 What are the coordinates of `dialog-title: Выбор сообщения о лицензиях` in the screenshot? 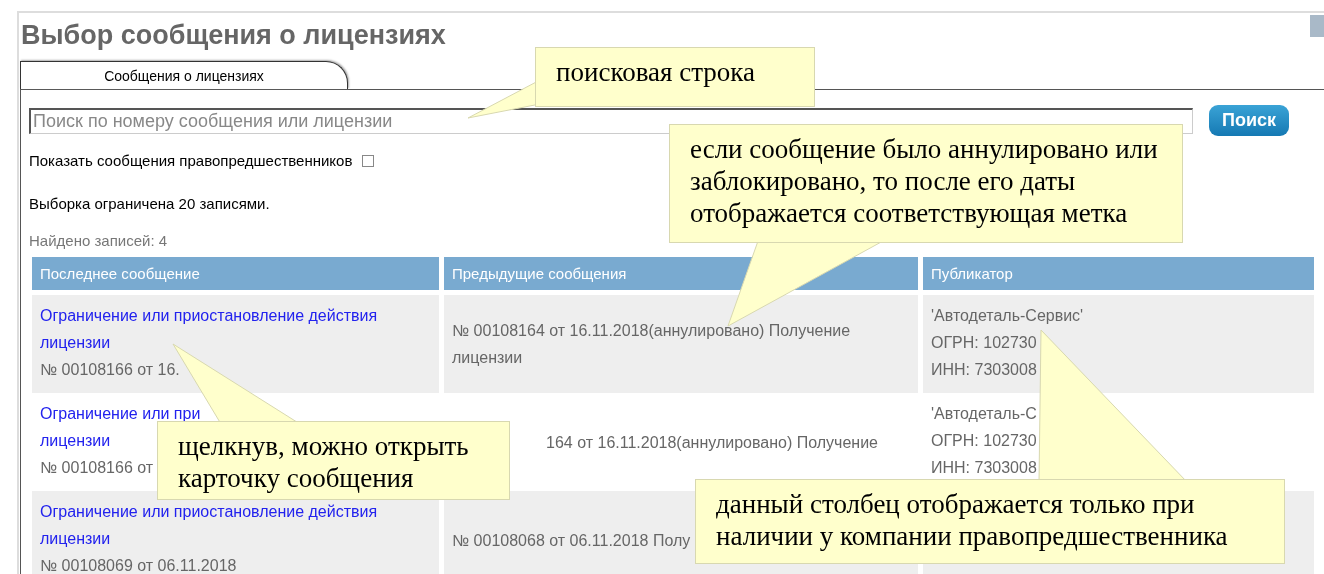 It's located at (233, 35).